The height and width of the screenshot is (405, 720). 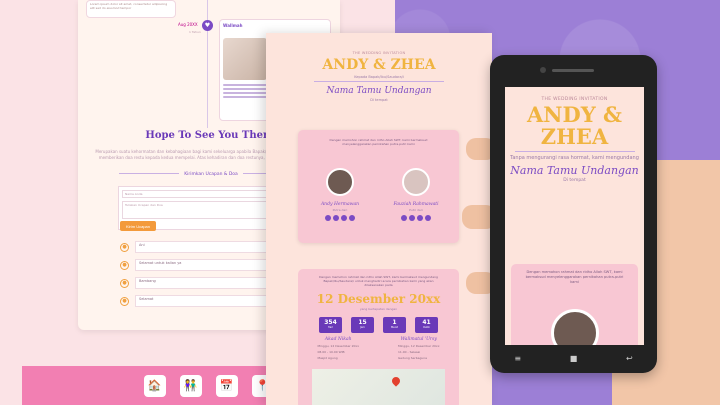 I want to click on map-pin-icon, so click(x=396, y=381).